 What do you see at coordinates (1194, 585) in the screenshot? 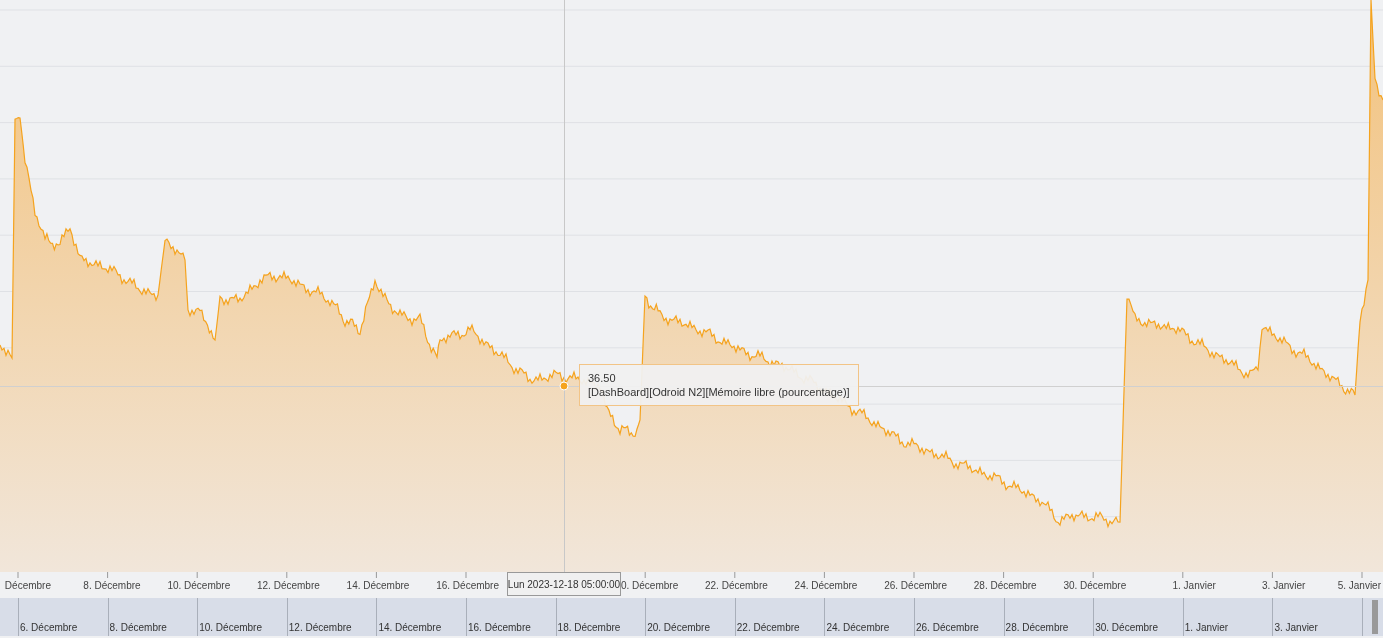
I see `x-axis-label: 1. Janvier` at bounding box center [1194, 585].